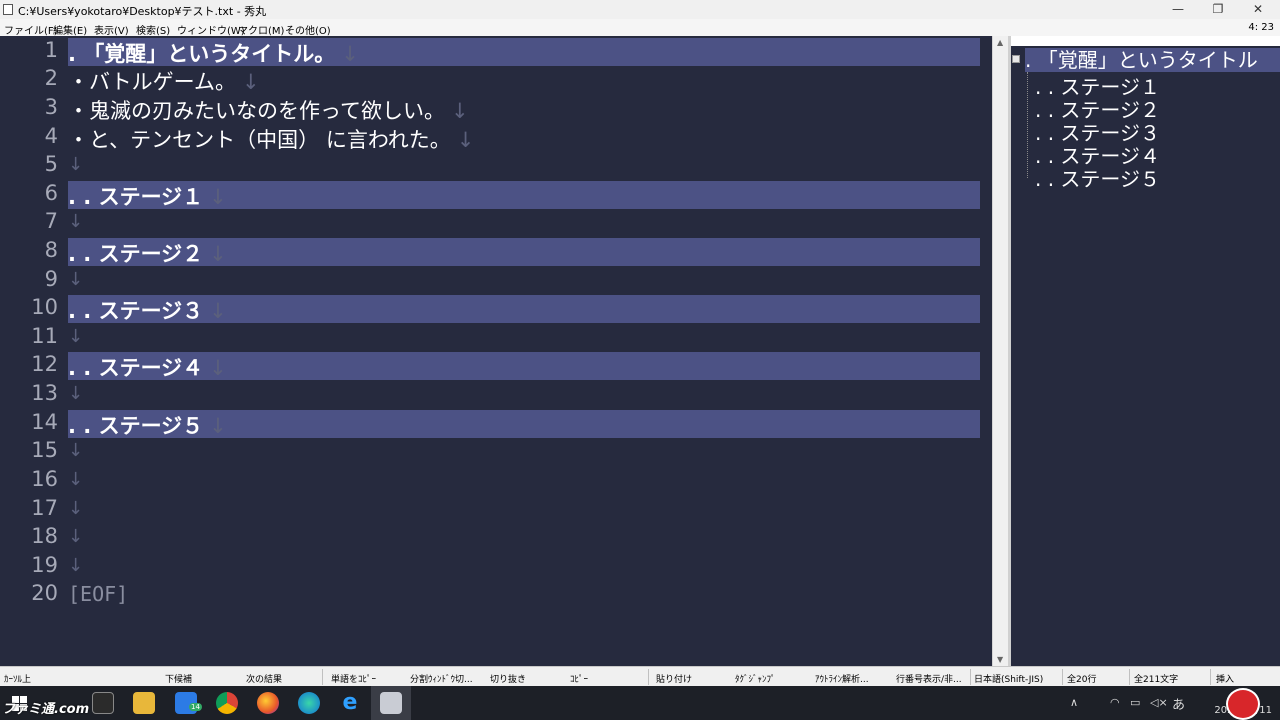 Image resolution: width=1280 pixels, height=720 pixels. Describe the element at coordinates (1156, 680) in the screenshot. I see `char-count: 全211文字` at that location.